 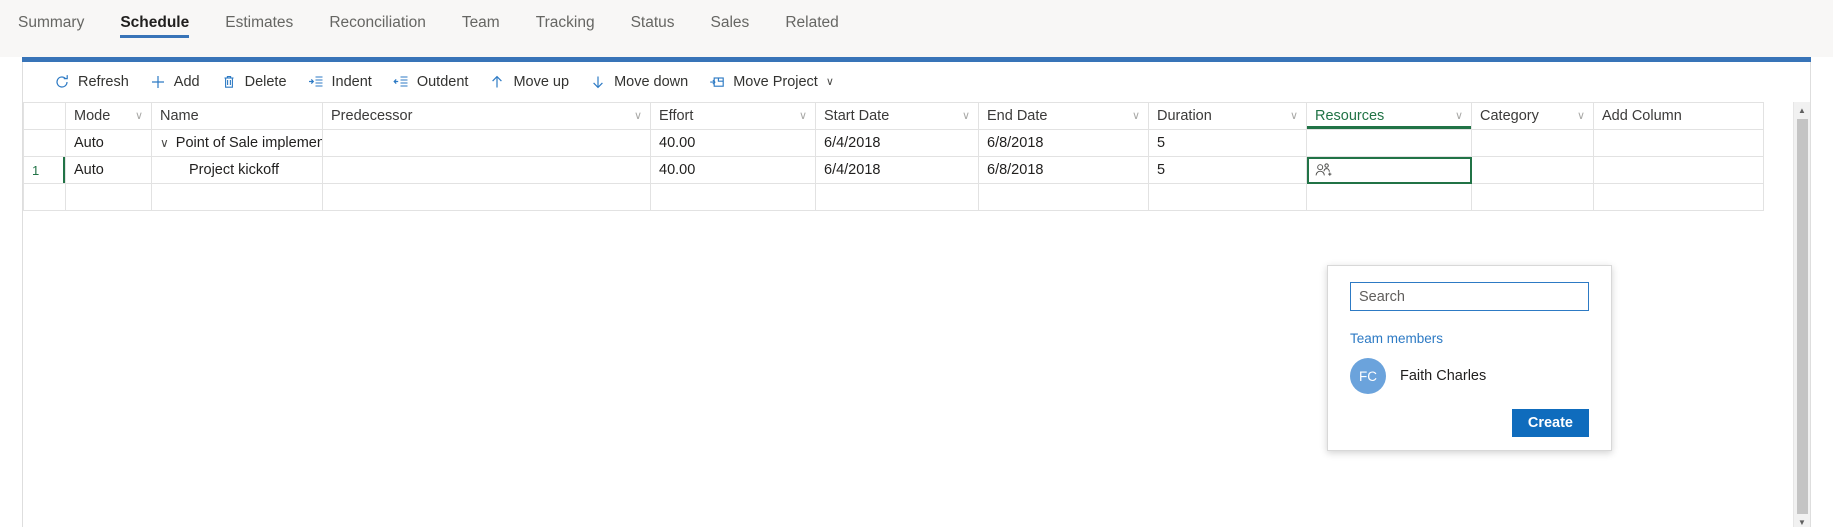 What do you see at coordinates (811, 23) in the screenshot?
I see `nav-tab-related: Related` at bounding box center [811, 23].